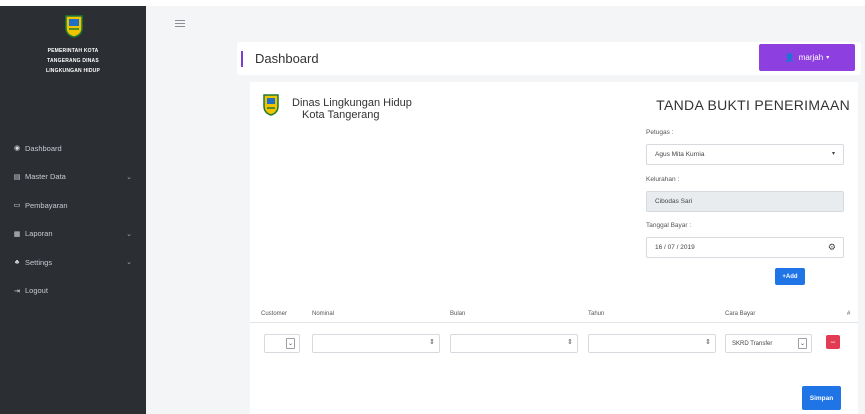 Image resolution: width=865 pixels, height=414 pixels. I want to click on brand-line-2: TANGERANG DINAS, so click(73, 61).